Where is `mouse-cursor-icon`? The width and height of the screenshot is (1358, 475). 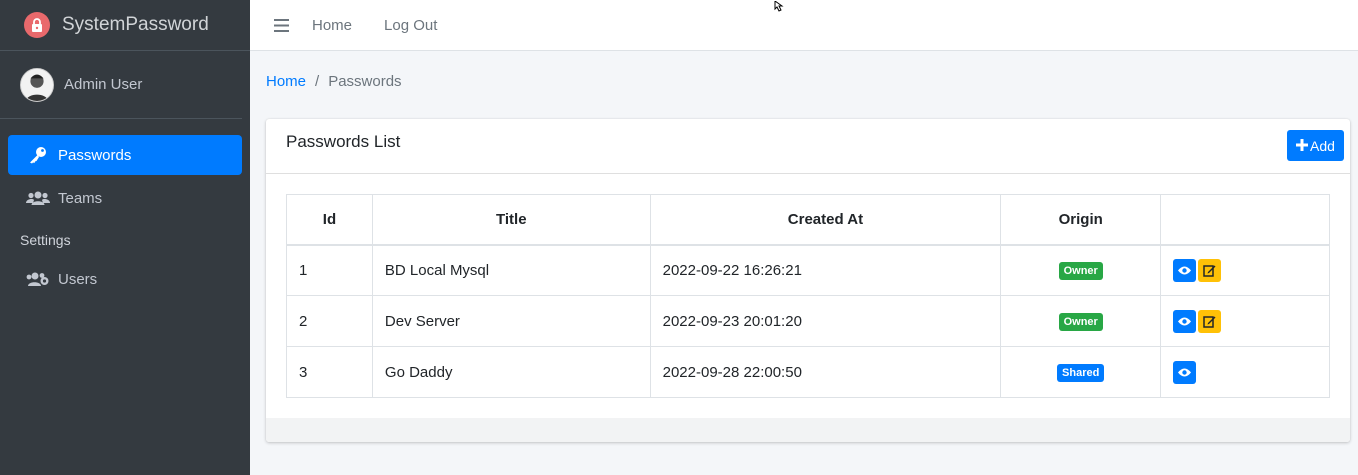
mouse-cursor-icon is located at coordinates (781, 8).